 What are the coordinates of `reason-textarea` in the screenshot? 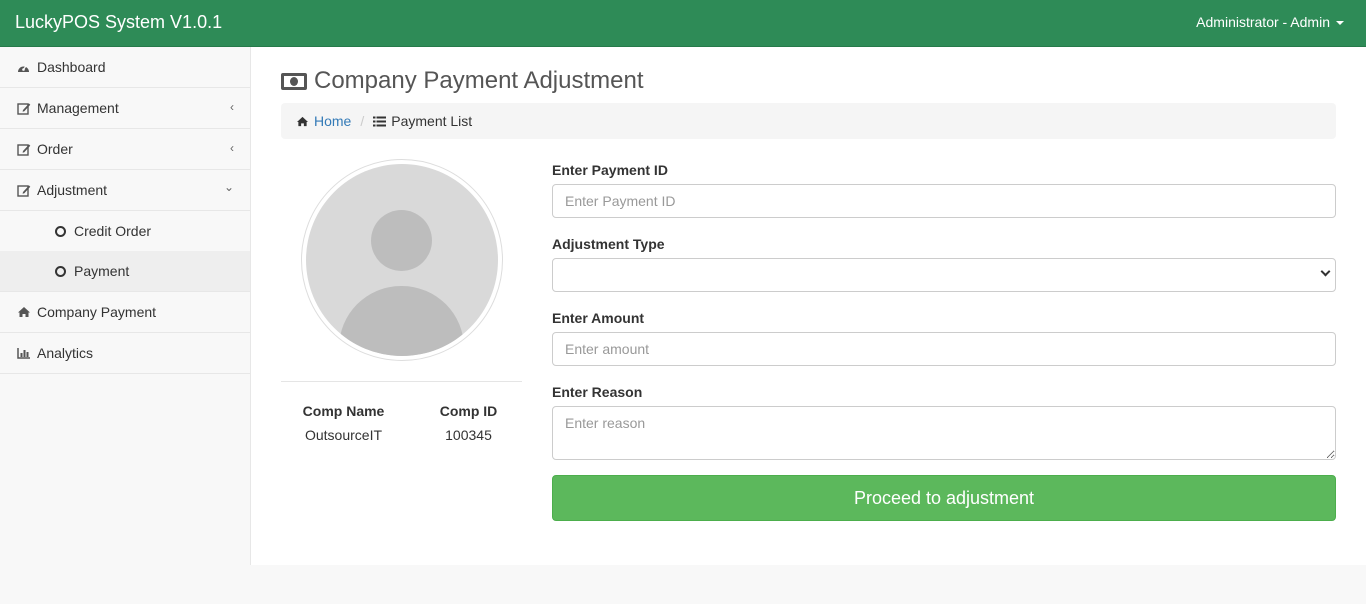 It's located at (944, 433).